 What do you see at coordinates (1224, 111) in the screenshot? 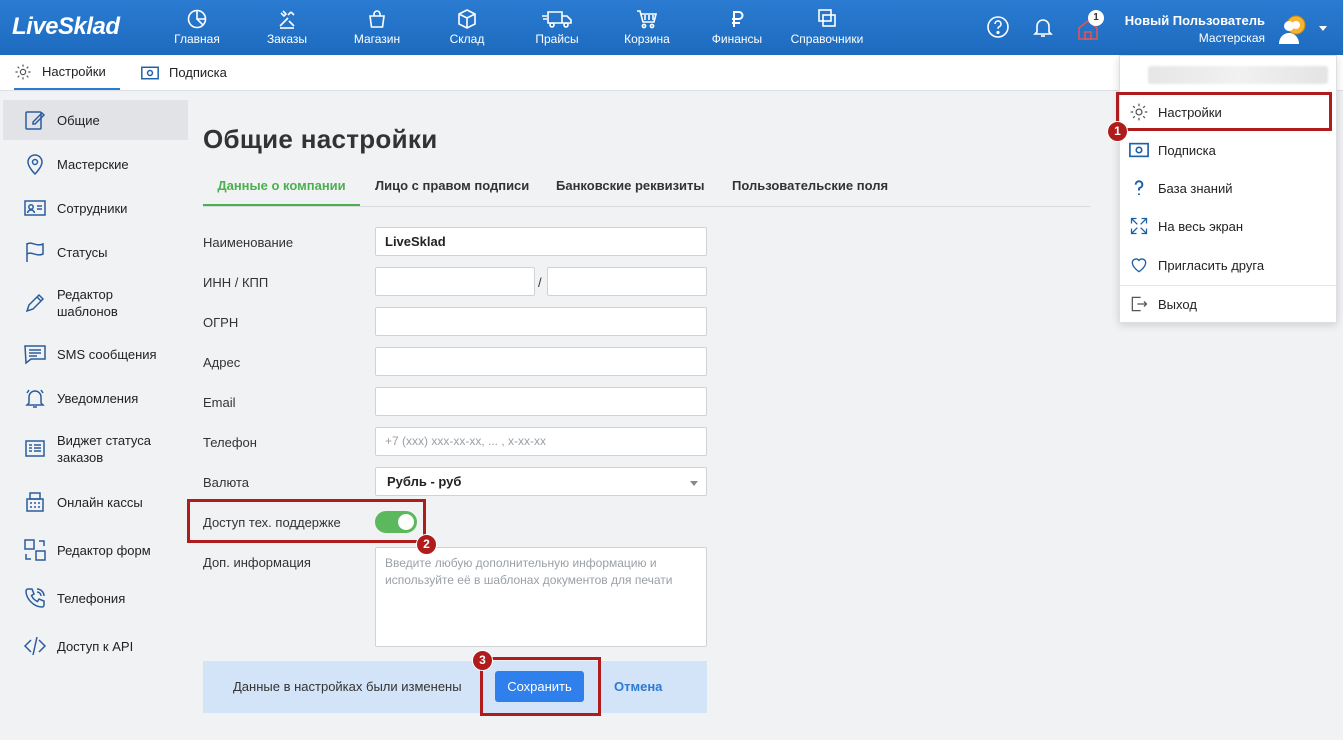
I see `annotation-highlight-settings` at bounding box center [1224, 111].